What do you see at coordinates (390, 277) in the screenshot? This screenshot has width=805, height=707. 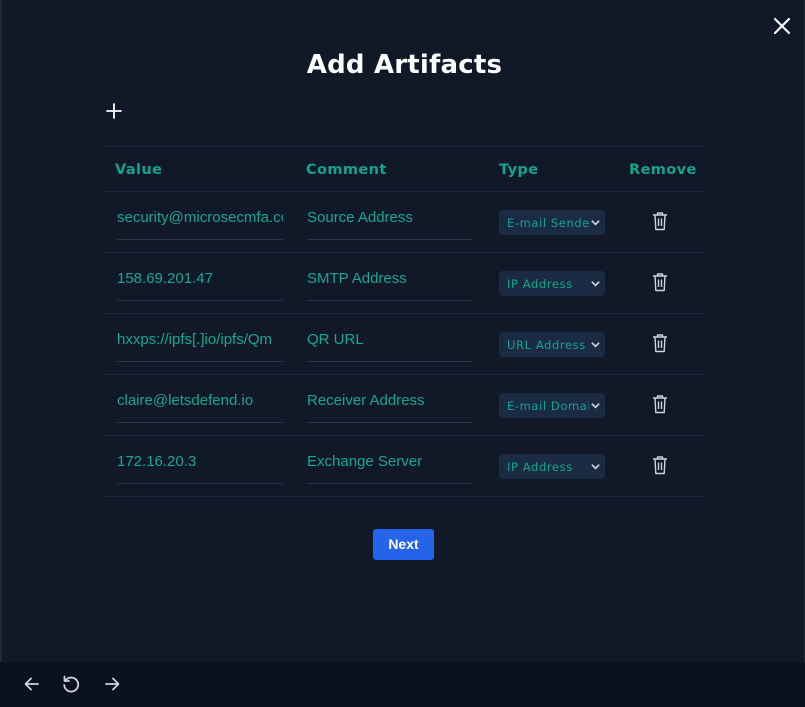 I see `comment-input: SMTP Address` at bounding box center [390, 277].